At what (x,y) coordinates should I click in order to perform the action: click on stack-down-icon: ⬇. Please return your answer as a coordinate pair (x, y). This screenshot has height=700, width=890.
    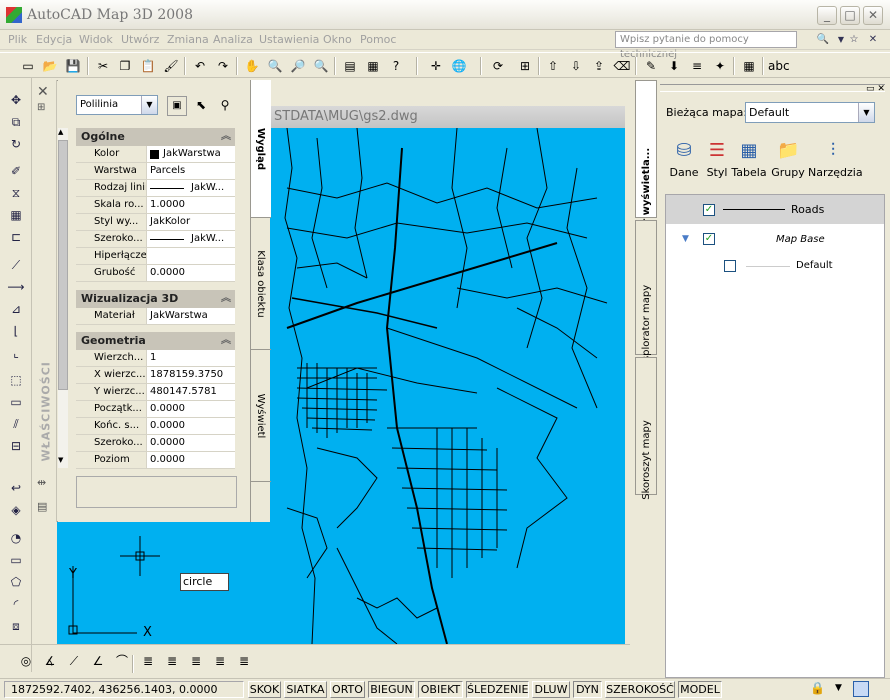
    Looking at the image, I should click on (674, 66).